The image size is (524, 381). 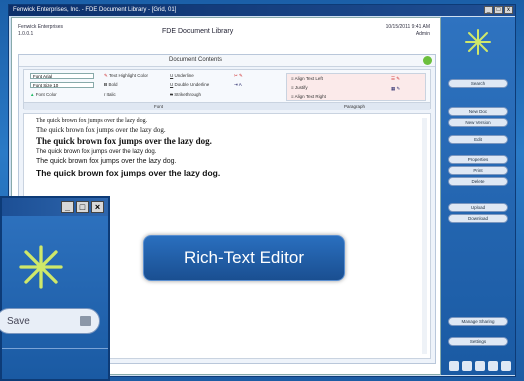 I want to click on header-date: 10/15/2011 9:41 AM, so click(x=407, y=27).